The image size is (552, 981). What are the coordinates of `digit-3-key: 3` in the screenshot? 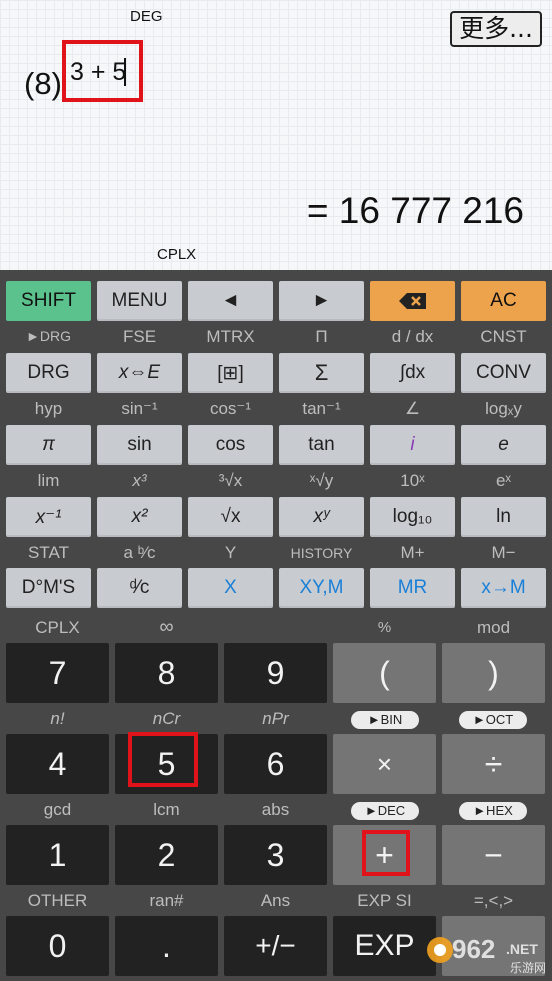 It's located at (275, 855).